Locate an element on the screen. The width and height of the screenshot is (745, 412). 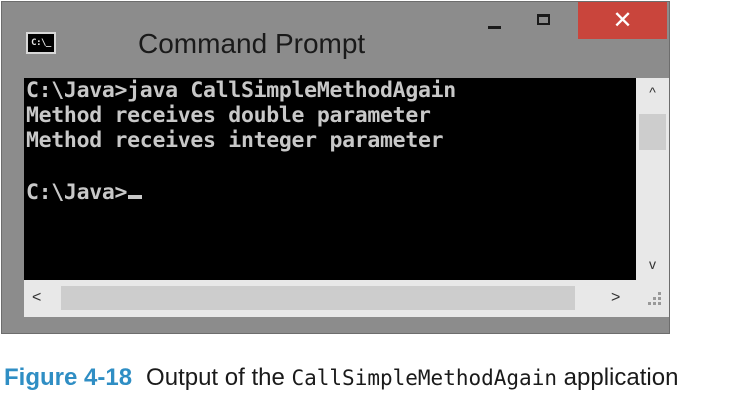
close-icon: ✕ is located at coordinates (622, 20).